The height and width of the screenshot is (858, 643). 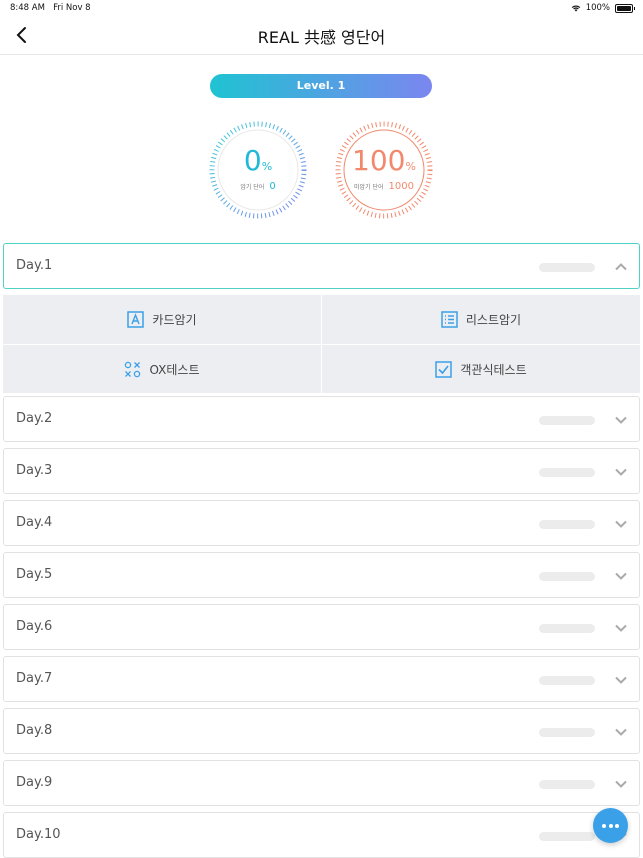 What do you see at coordinates (34, 470) in the screenshot?
I see `day-label: Day.3` at bounding box center [34, 470].